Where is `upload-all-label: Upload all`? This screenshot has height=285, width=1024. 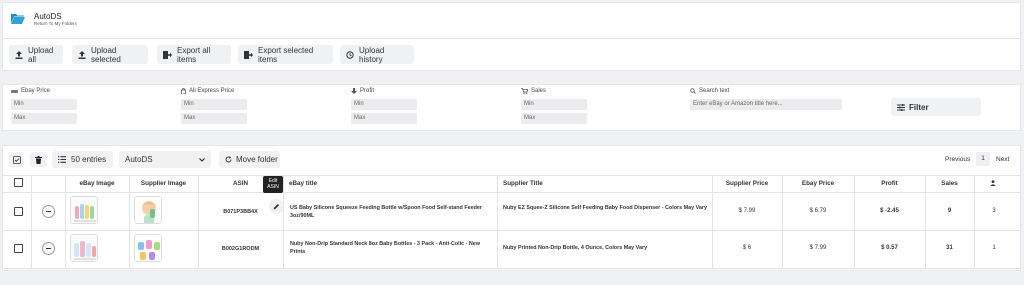 upload-all-label: Upload all is located at coordinates (41, 54).